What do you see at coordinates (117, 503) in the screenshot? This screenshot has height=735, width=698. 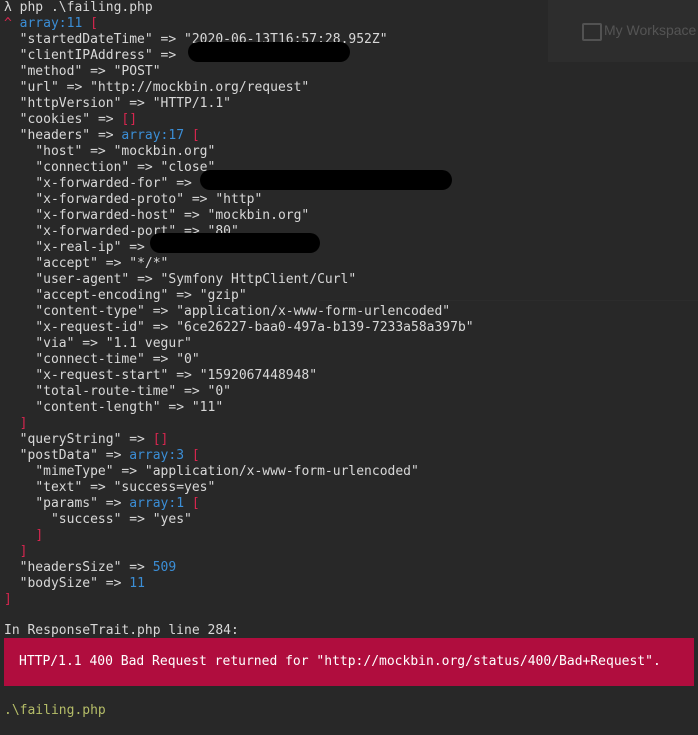 I see `post-data-entry: "params" => array:1 [` at bounding box center [117, 503].